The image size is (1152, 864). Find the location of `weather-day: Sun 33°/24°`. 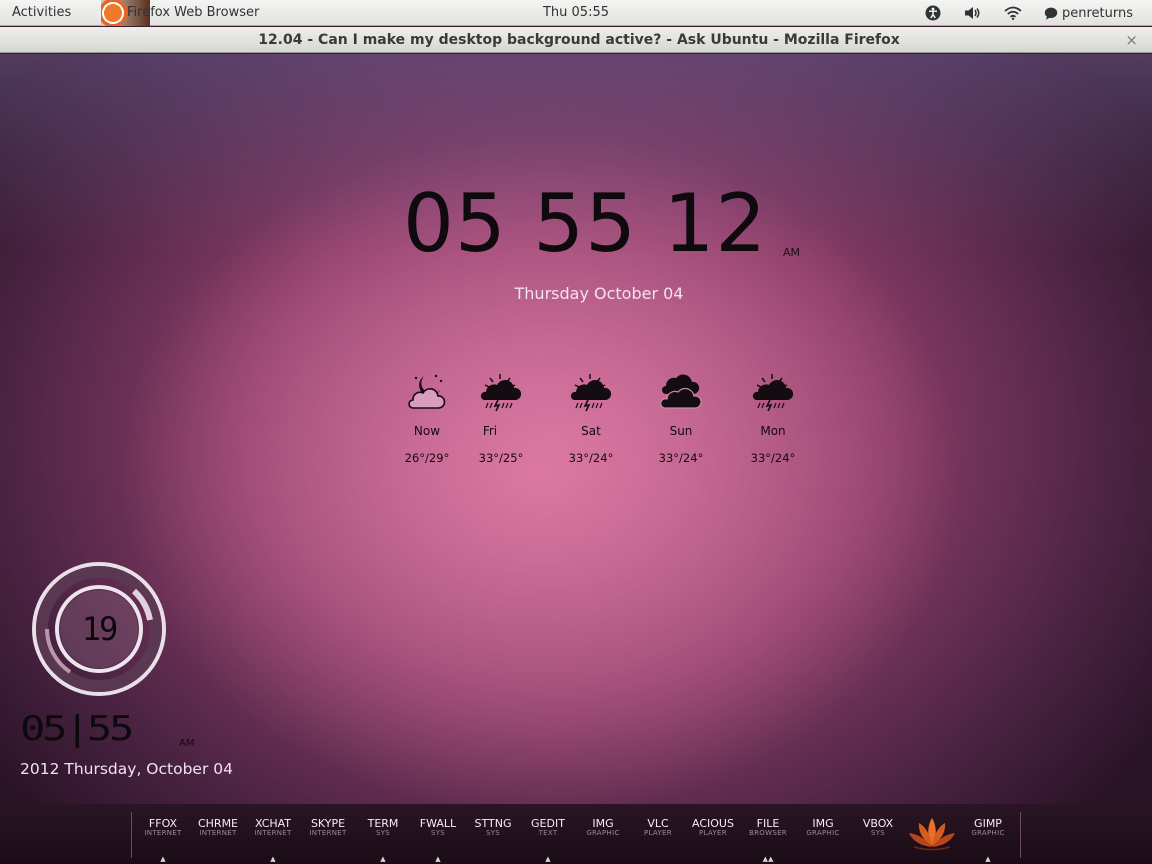

weather-day: Sun 33°/24° is located at coordinates (681, 418).